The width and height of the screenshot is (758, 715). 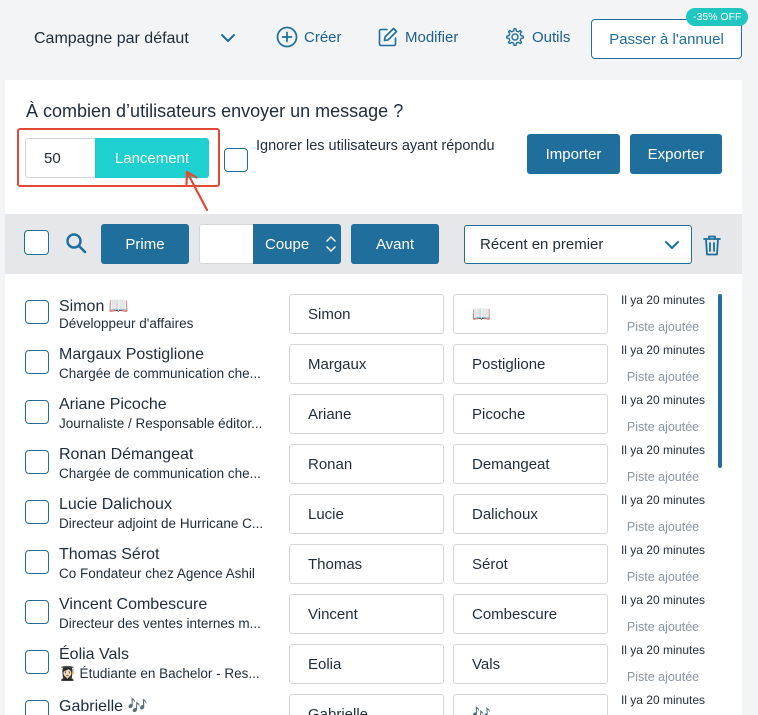 I want to click on user-count-input, so click(x=60, y=158).